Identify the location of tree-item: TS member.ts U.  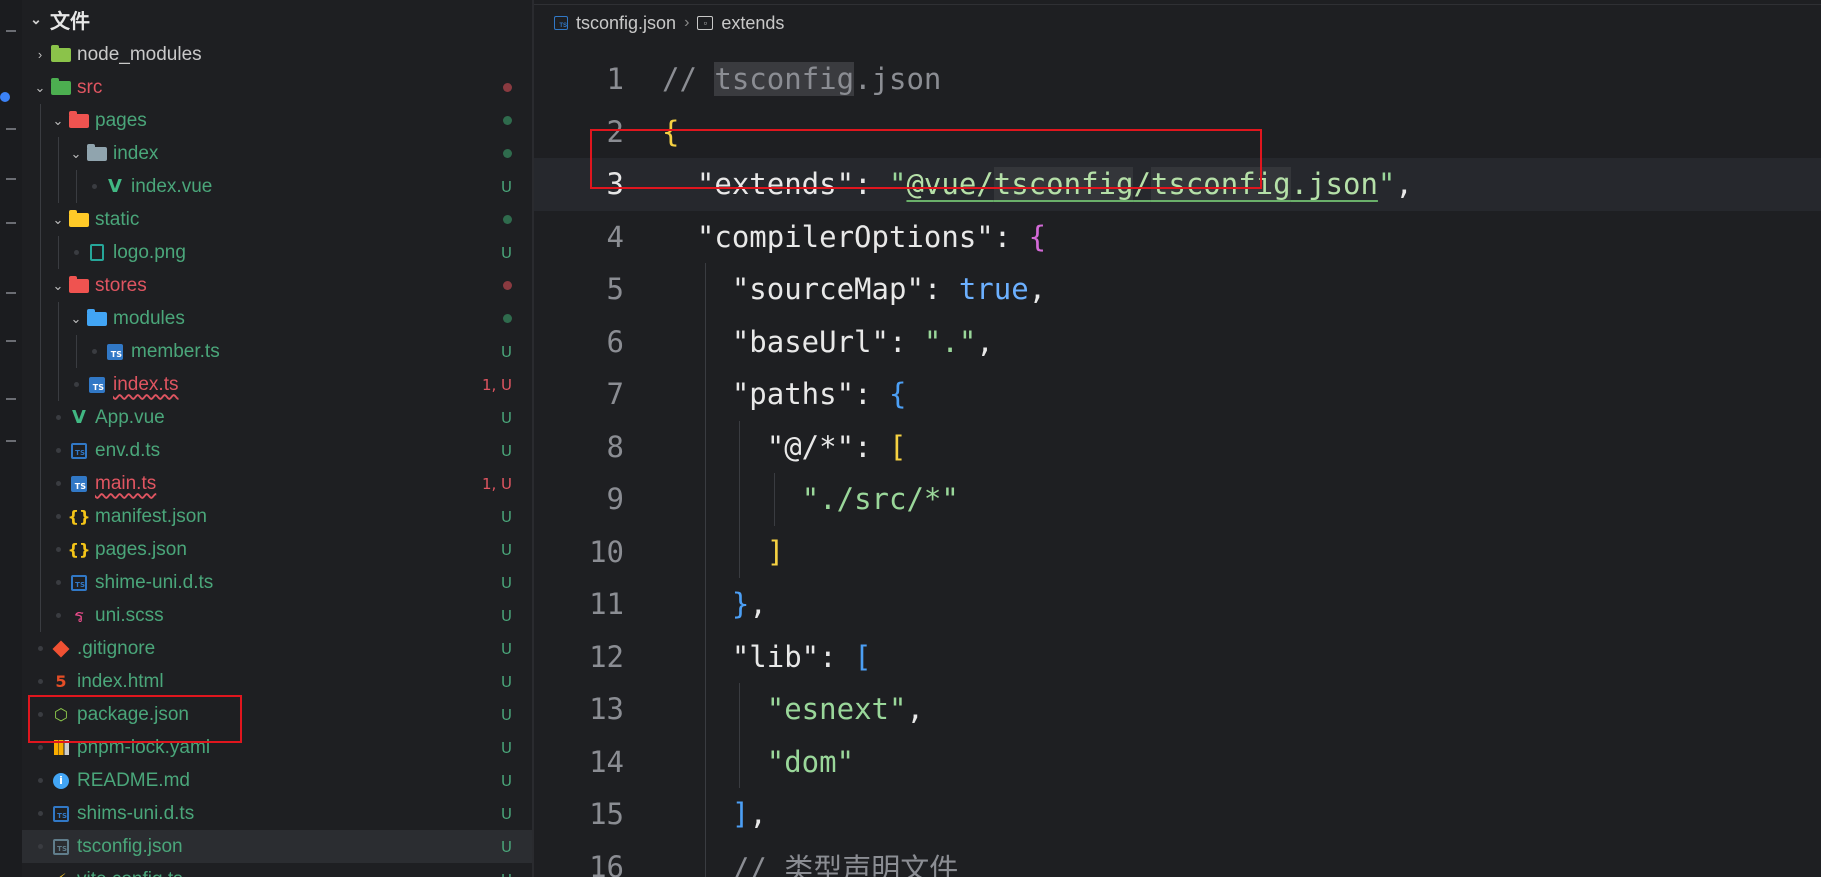
(277, 351).